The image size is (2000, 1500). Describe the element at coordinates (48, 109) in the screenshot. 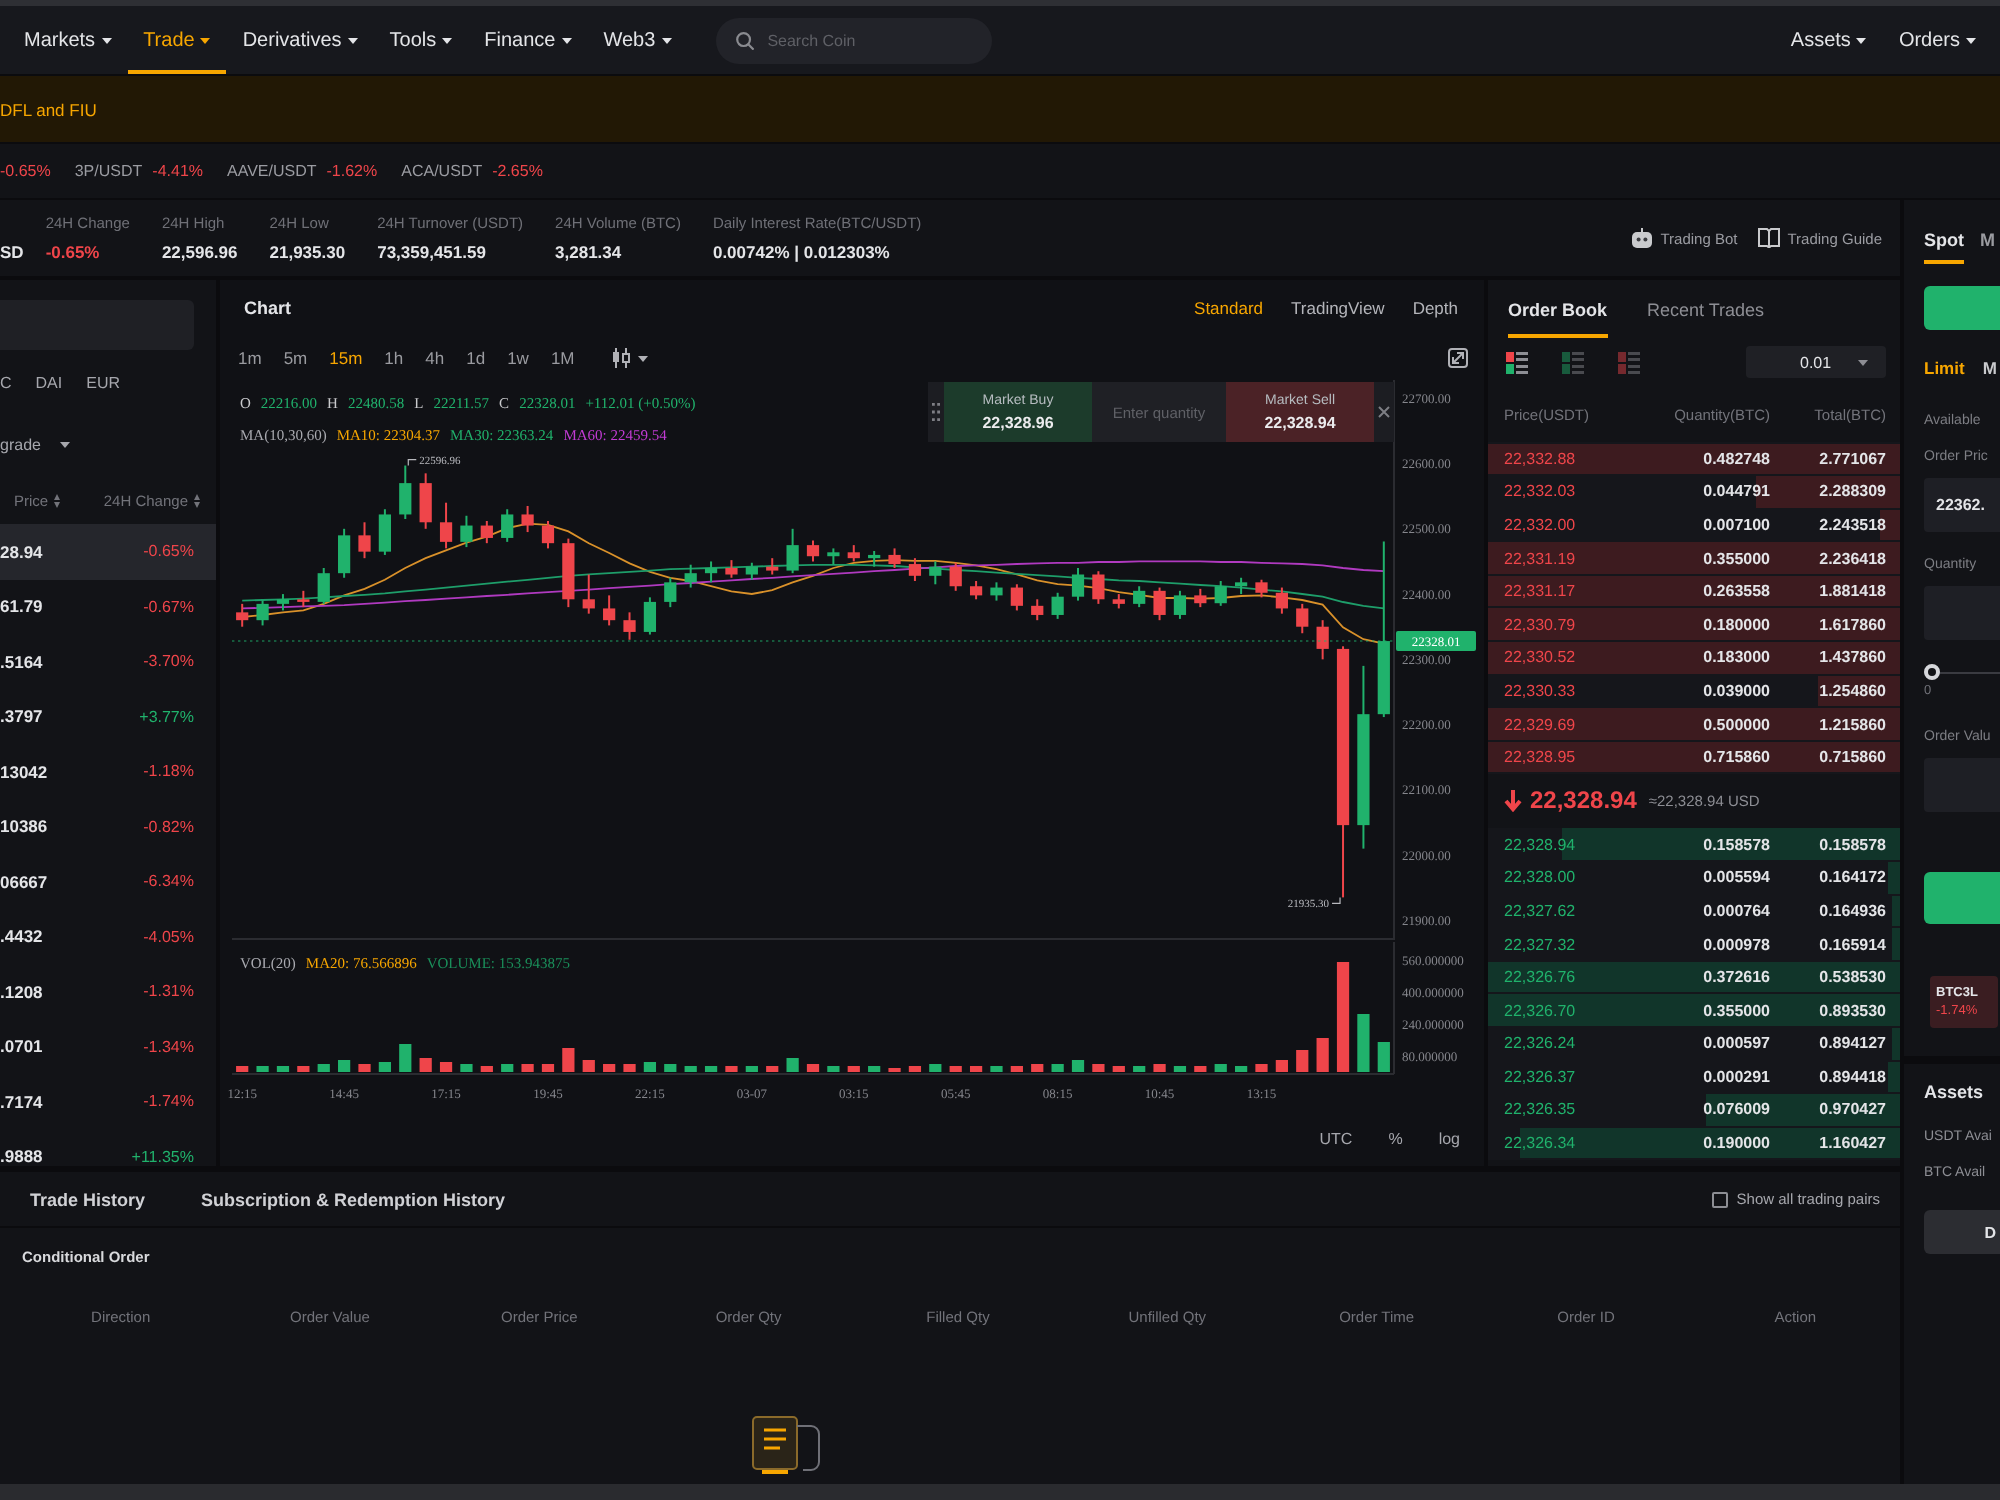

I see `announcement-text: DFL and FIU` at that location.